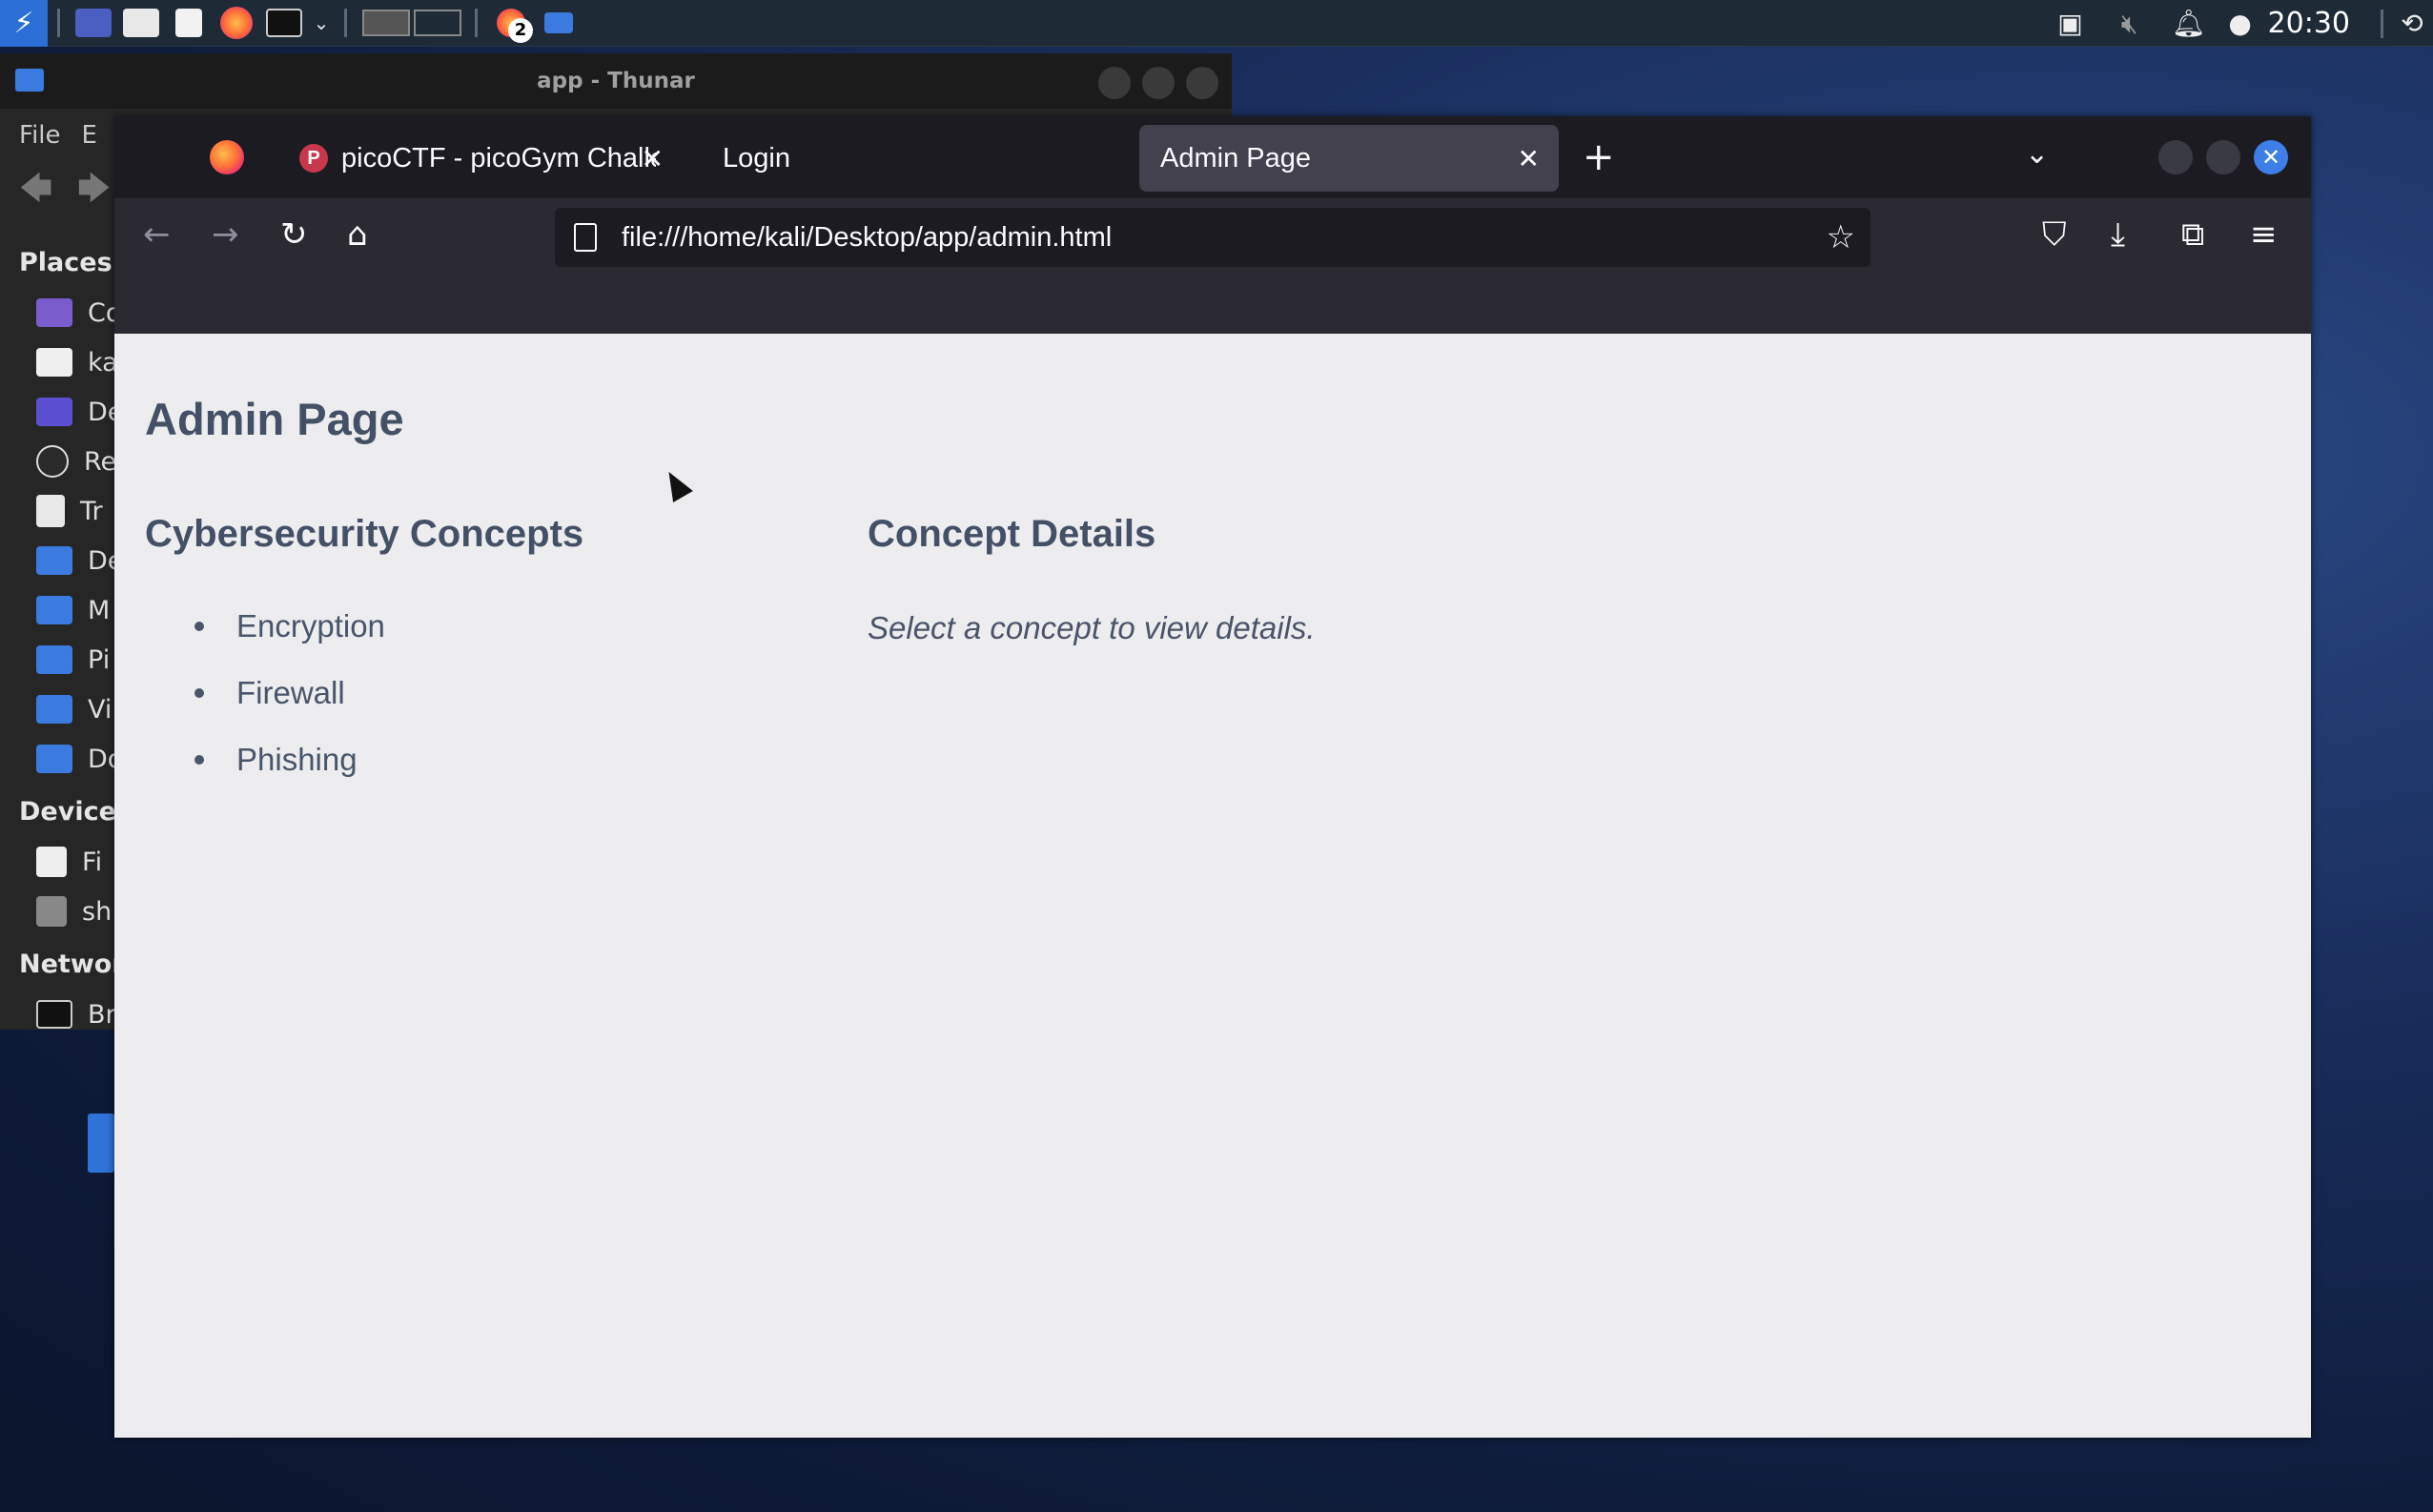 Image resolution: width=2433 pixels, height=1512 pixels. What do you see at coordinates (289, 759) in the screenshot?
I see `concept-item-phishing: Phishing` at bounding box center [289, 759].